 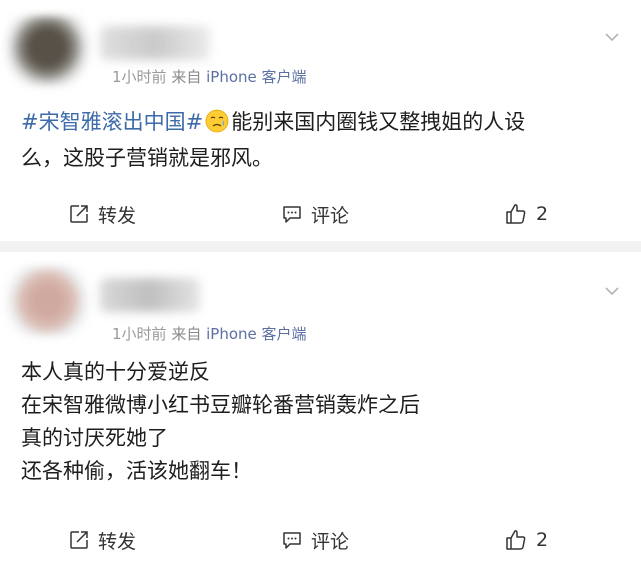 What do you see at coordinates (112, 122) in the screenshot?
I see `hashtag-link: #宋智雅滚出中国#` at bounding box center [112, 122].